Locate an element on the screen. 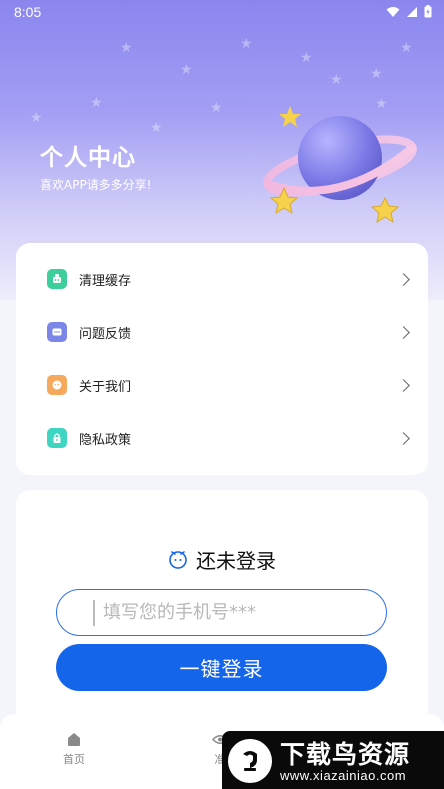 The image size is (444, 789). watermark-title: 下载鸟资源 is located at coordinates (345, 754).